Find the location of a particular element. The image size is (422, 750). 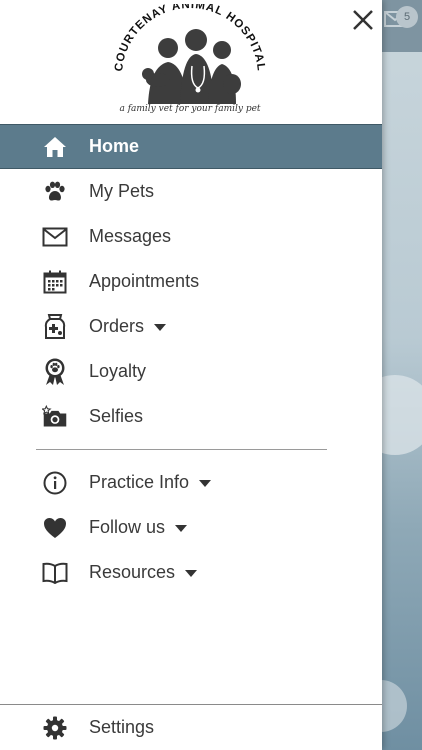

menu-item-messages: Messages is located at coordinates (191, 236).